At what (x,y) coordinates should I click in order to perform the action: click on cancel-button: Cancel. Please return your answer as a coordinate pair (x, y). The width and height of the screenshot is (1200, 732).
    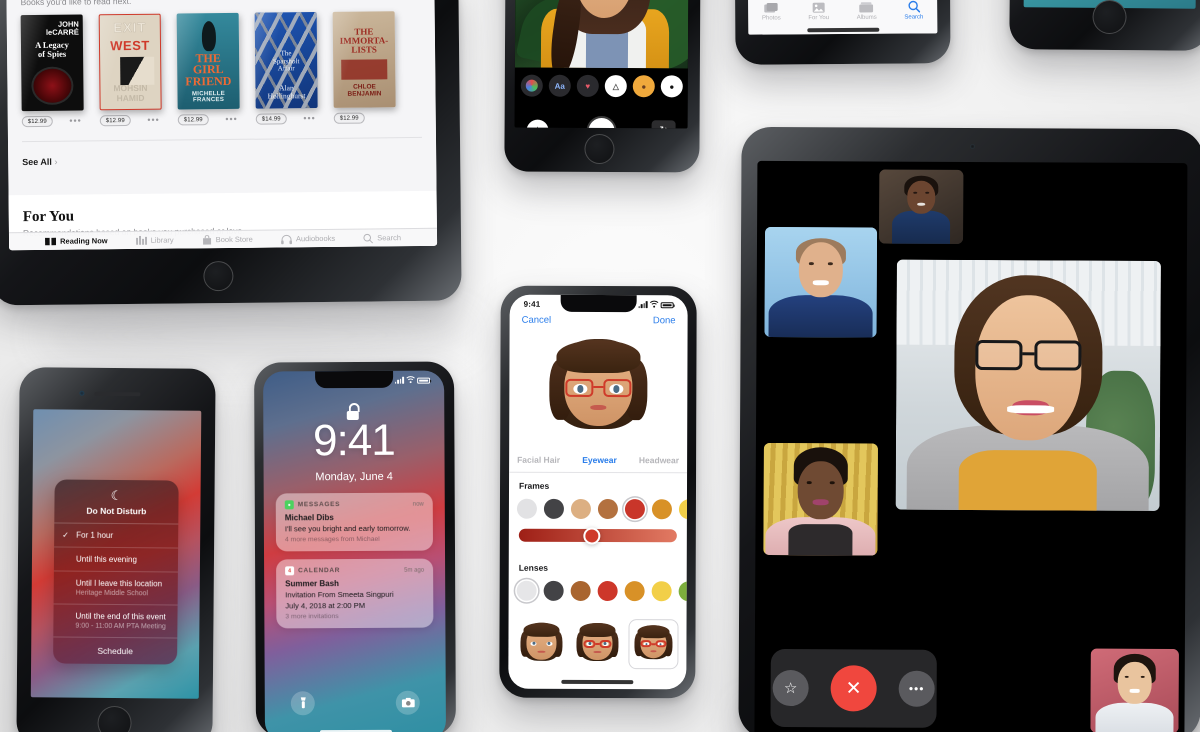
    Looking at the image, I should click on (537, 320).